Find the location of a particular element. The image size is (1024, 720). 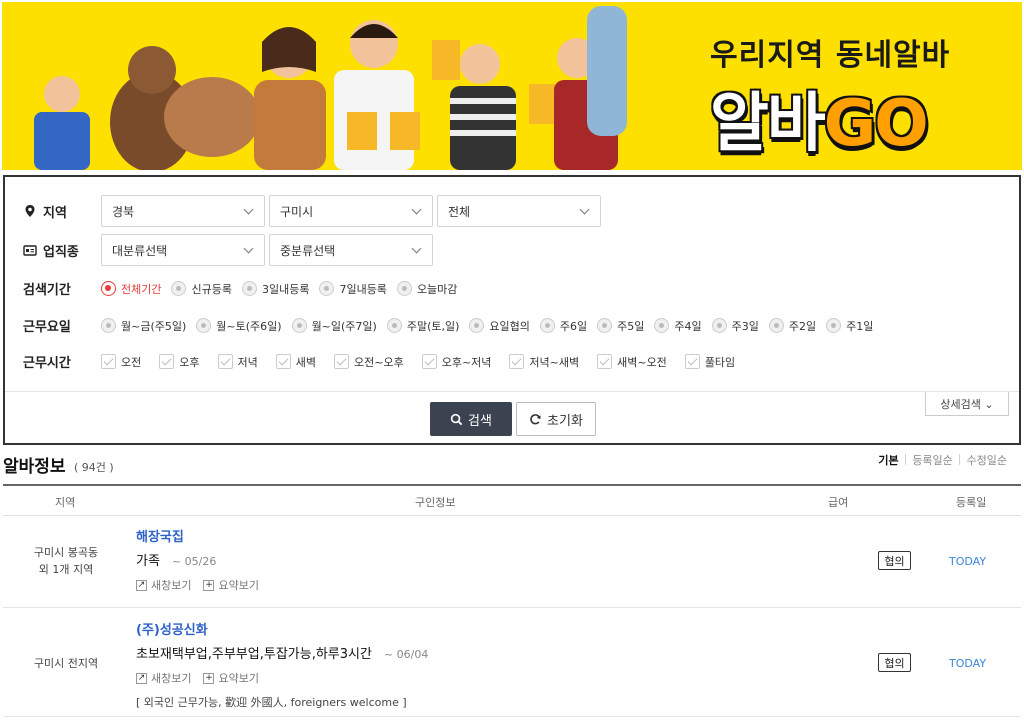

job-category-label: 업직종 is located at coordinates (61, 252).